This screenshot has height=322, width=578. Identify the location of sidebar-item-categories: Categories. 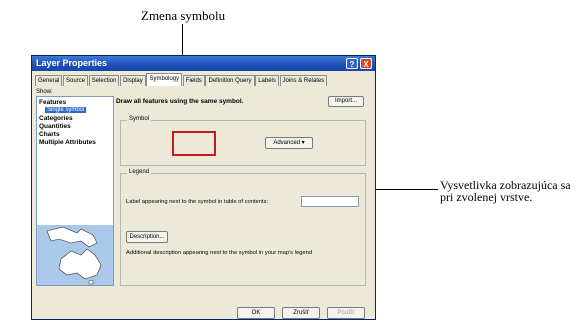
(56, 118).